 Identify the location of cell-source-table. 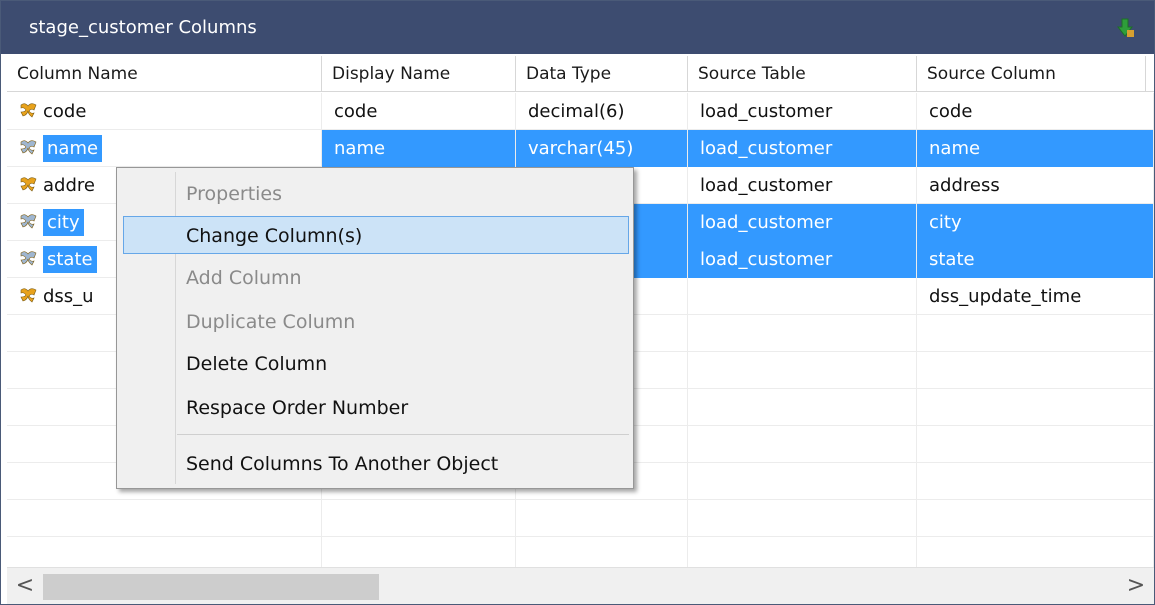
(802, 296).